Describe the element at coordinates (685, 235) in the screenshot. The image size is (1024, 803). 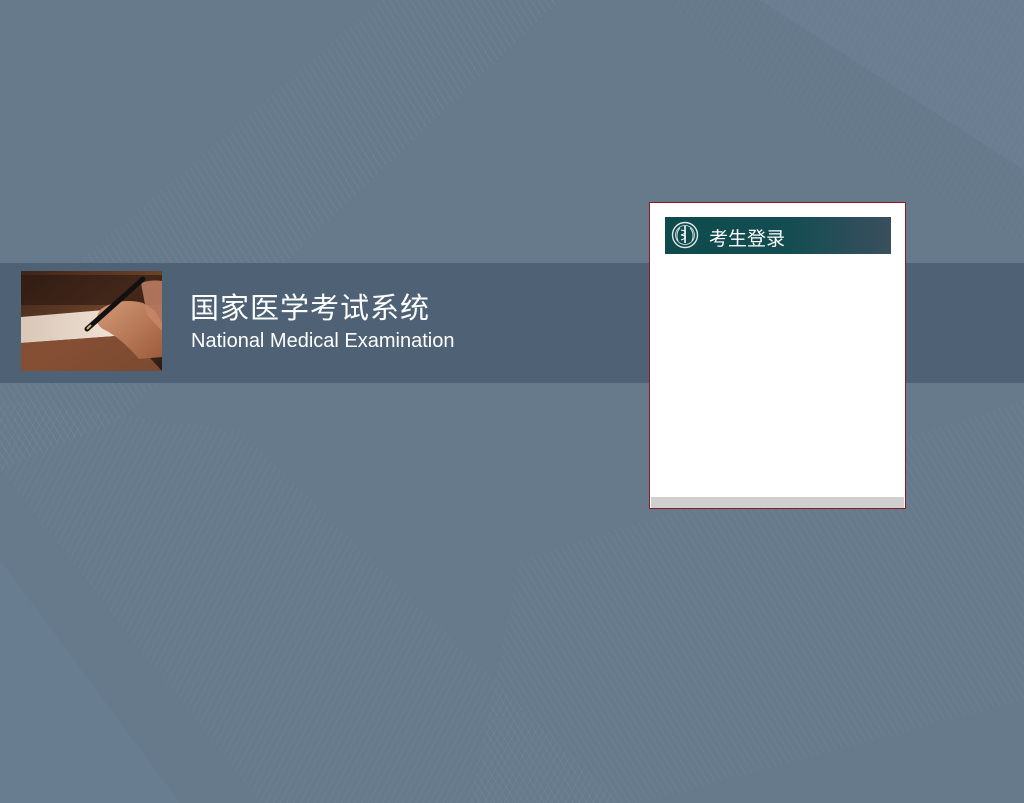
I see `medical-emblem-icon` at that location.